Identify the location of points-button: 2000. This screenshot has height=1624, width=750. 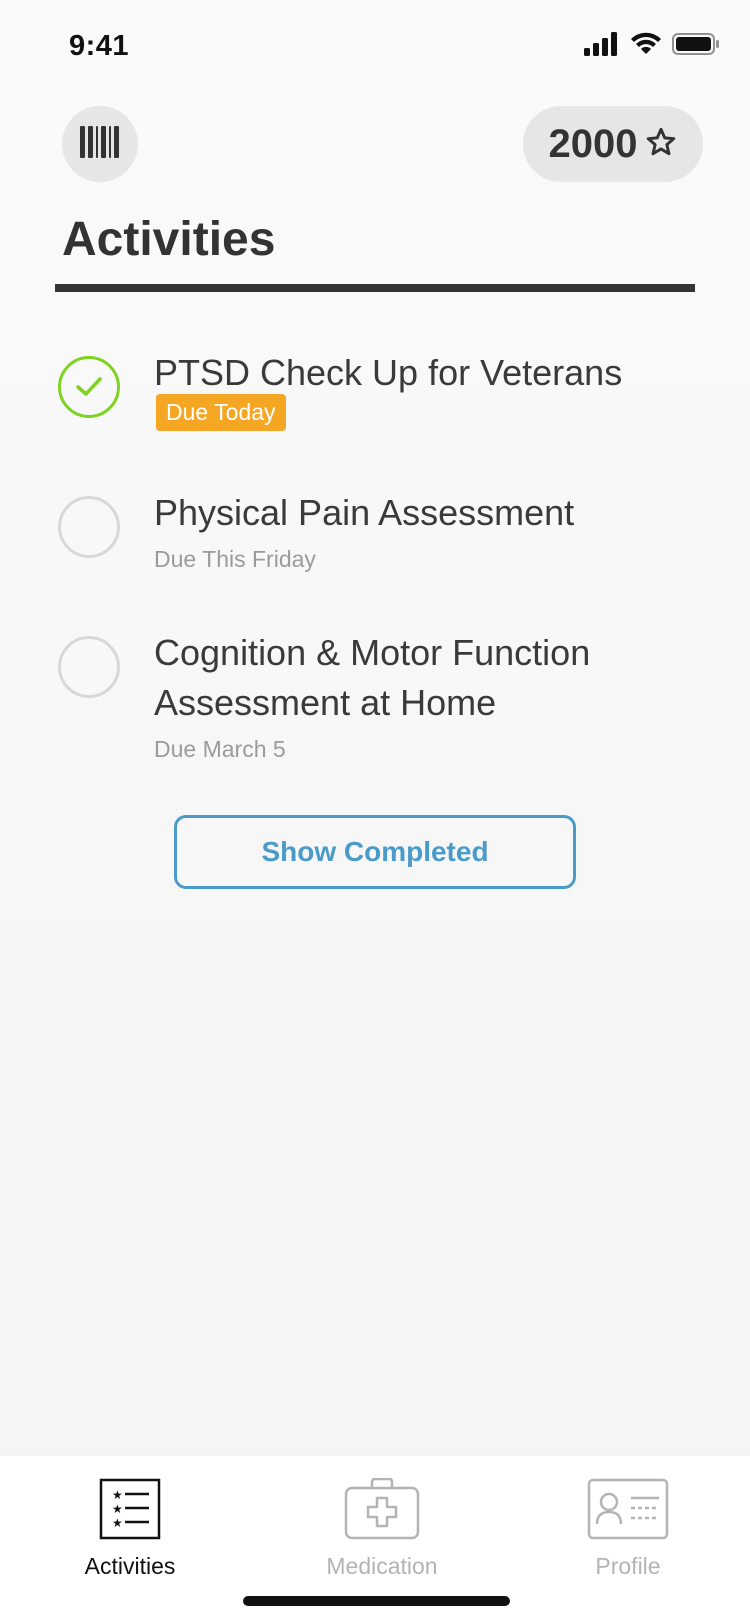
(613, 144).